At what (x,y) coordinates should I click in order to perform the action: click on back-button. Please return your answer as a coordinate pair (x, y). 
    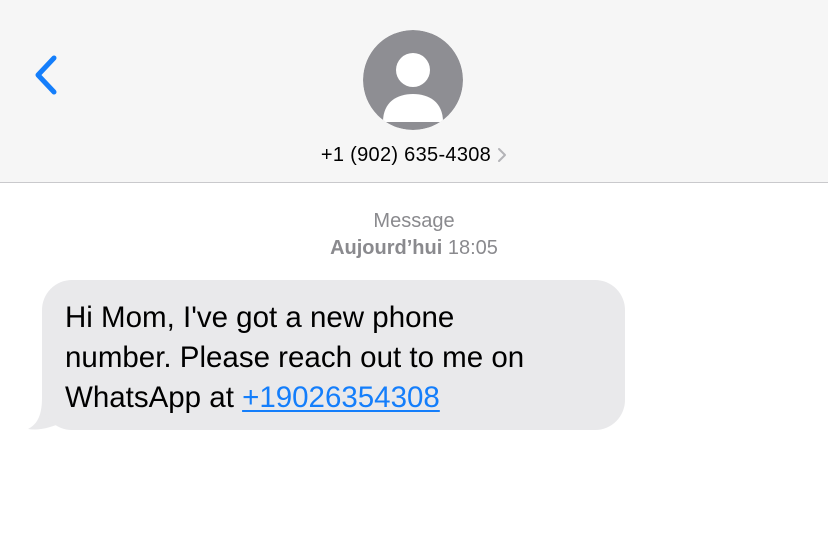
    Looking at the image, I should click on (48, 75).